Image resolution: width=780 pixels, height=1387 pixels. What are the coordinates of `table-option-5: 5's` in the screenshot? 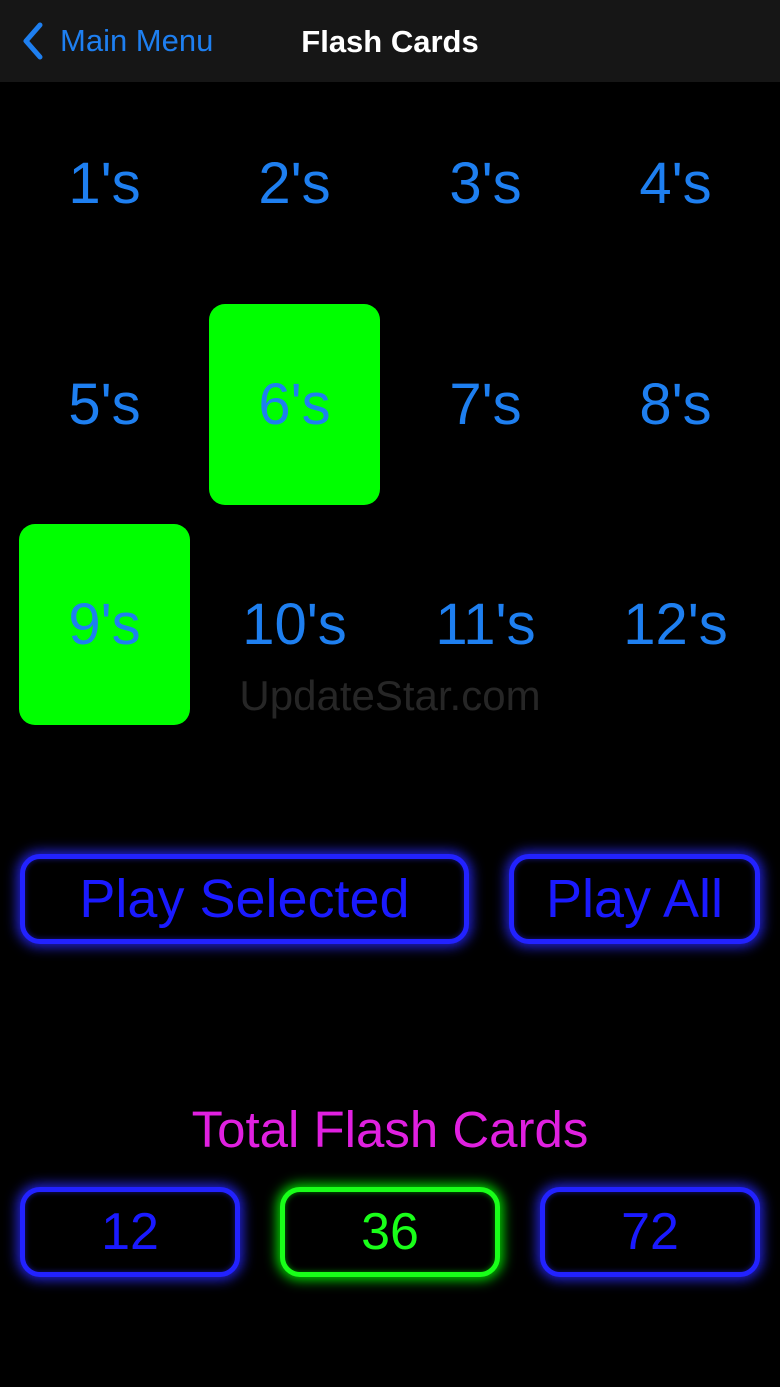 It's located at (104, 404).